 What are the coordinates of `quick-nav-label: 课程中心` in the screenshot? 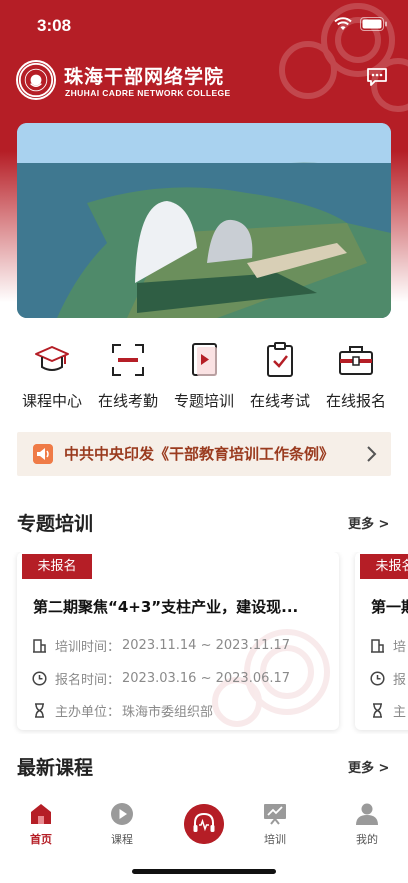 It's located at (51, 401).